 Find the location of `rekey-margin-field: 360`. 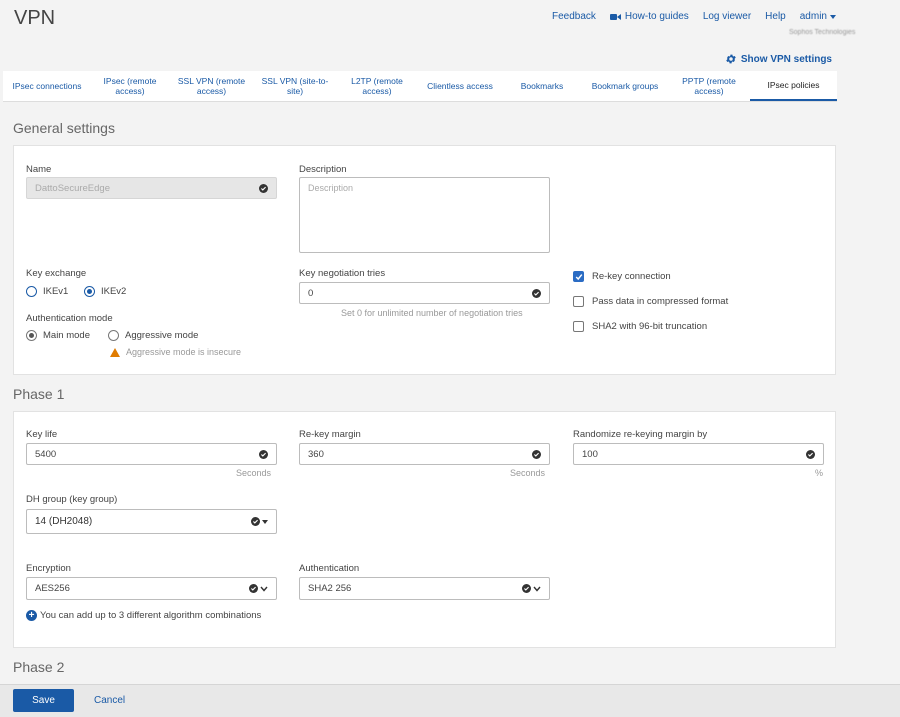

rekey-margin-field: 360 is located at coordinates (424, 454).